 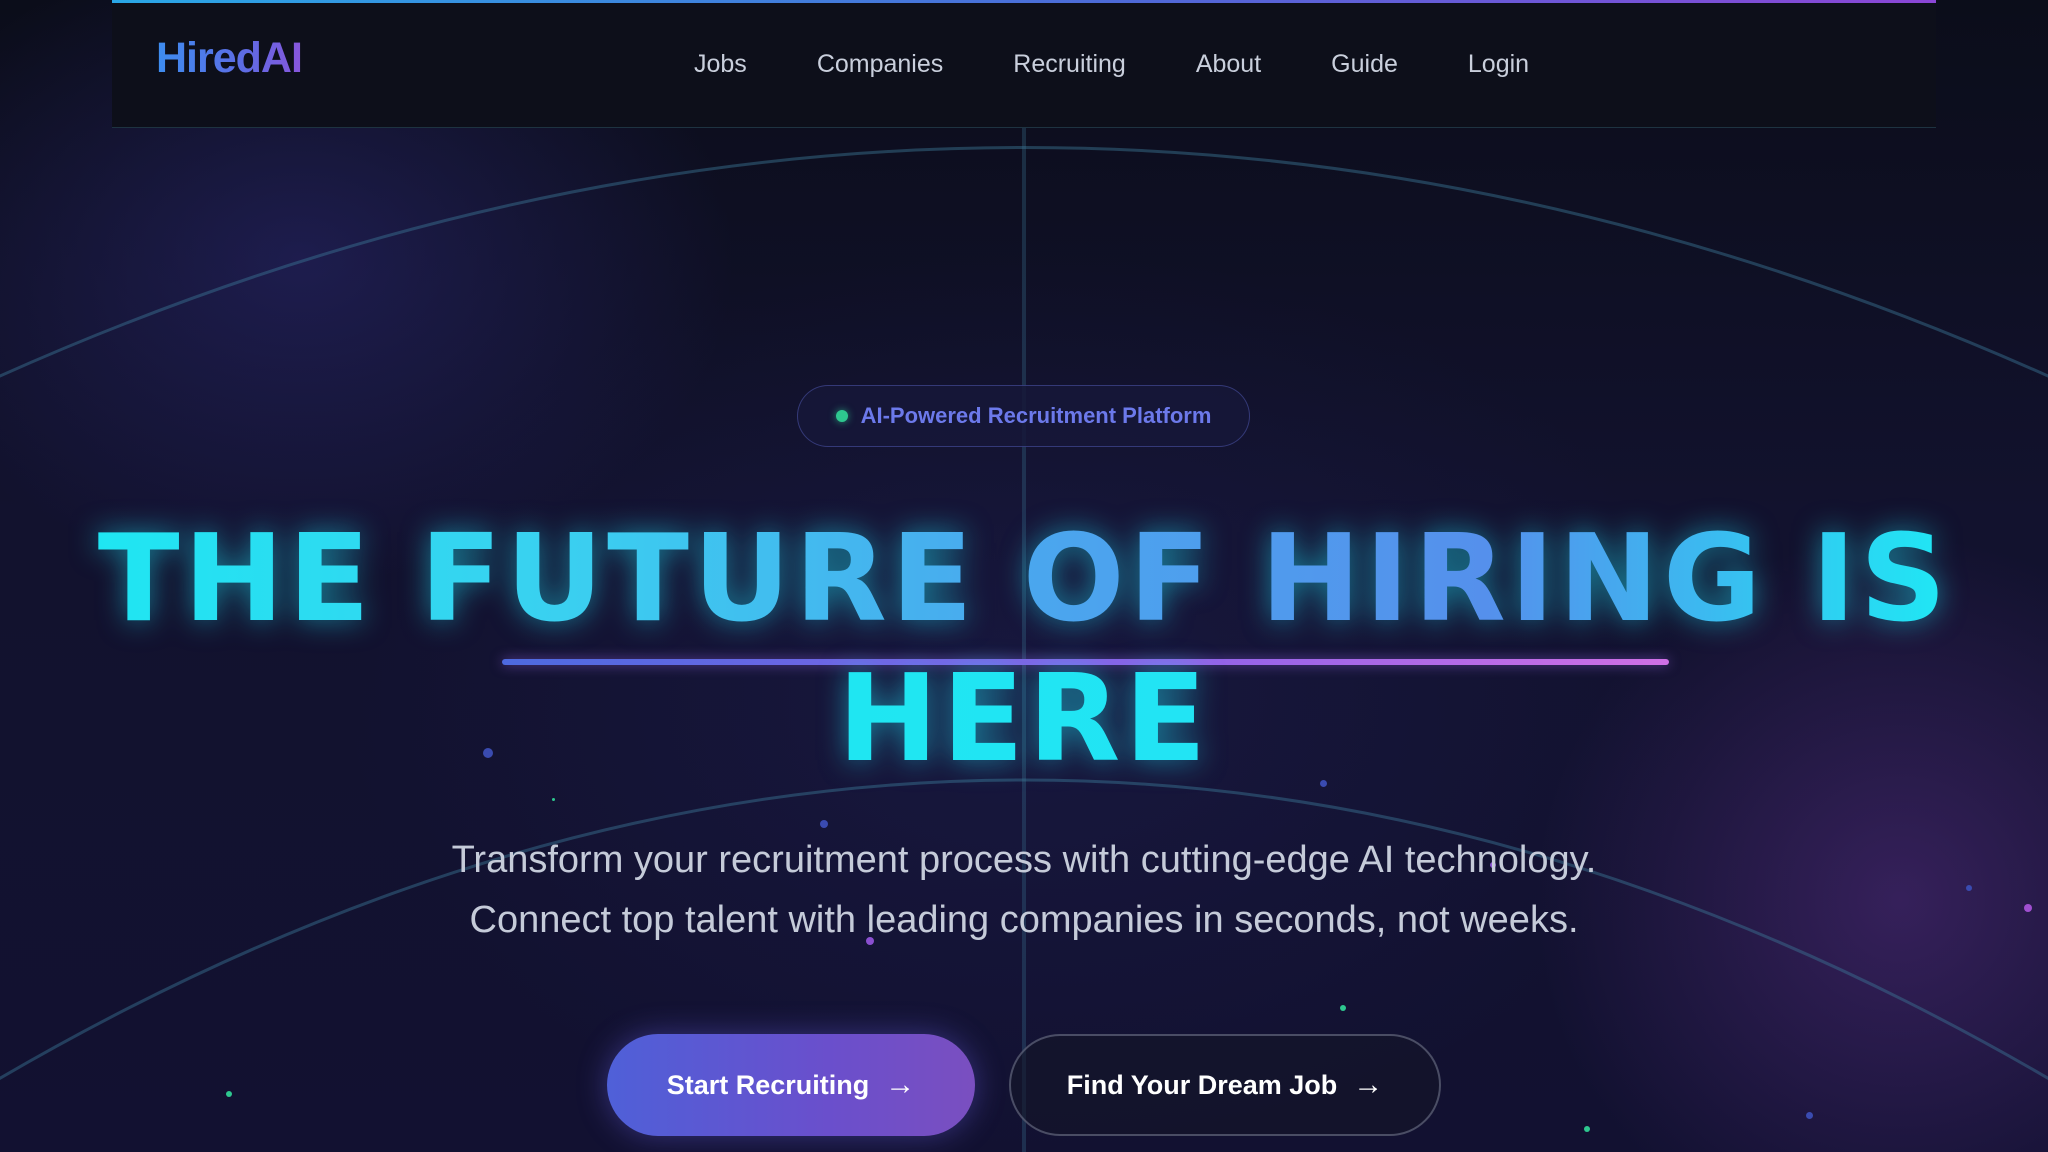 I want to click on nav-link-companies: Companies, so click(x=880, y=64).